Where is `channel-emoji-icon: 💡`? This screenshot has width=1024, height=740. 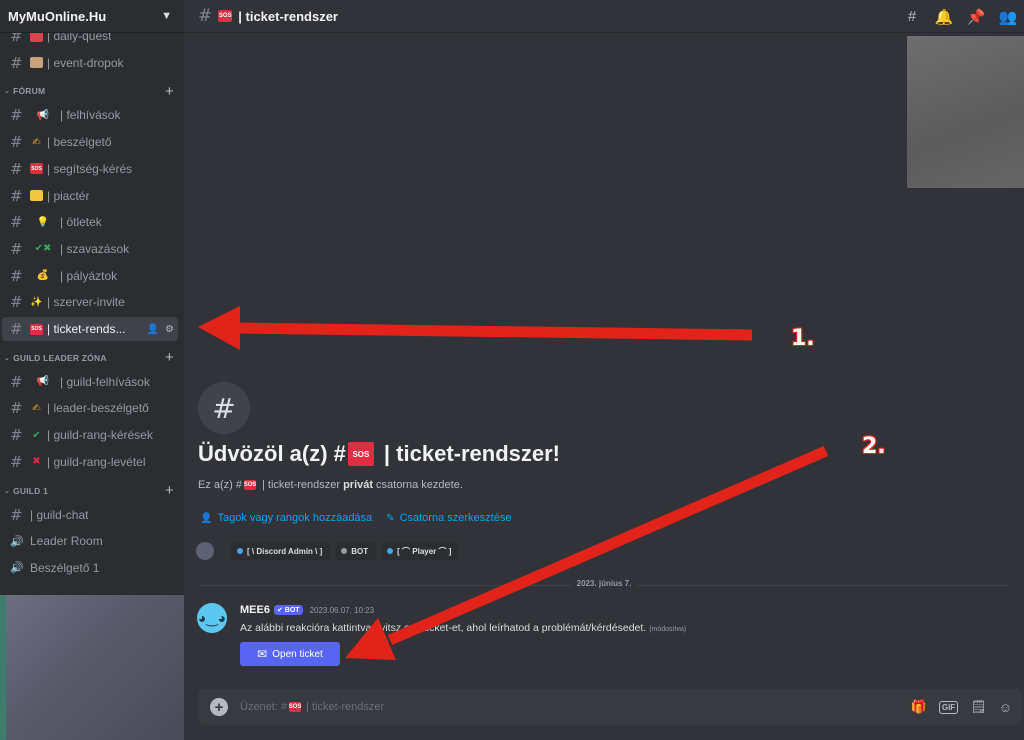
channel-emoji-icon: 💡 is located at coordinates (43, 222).